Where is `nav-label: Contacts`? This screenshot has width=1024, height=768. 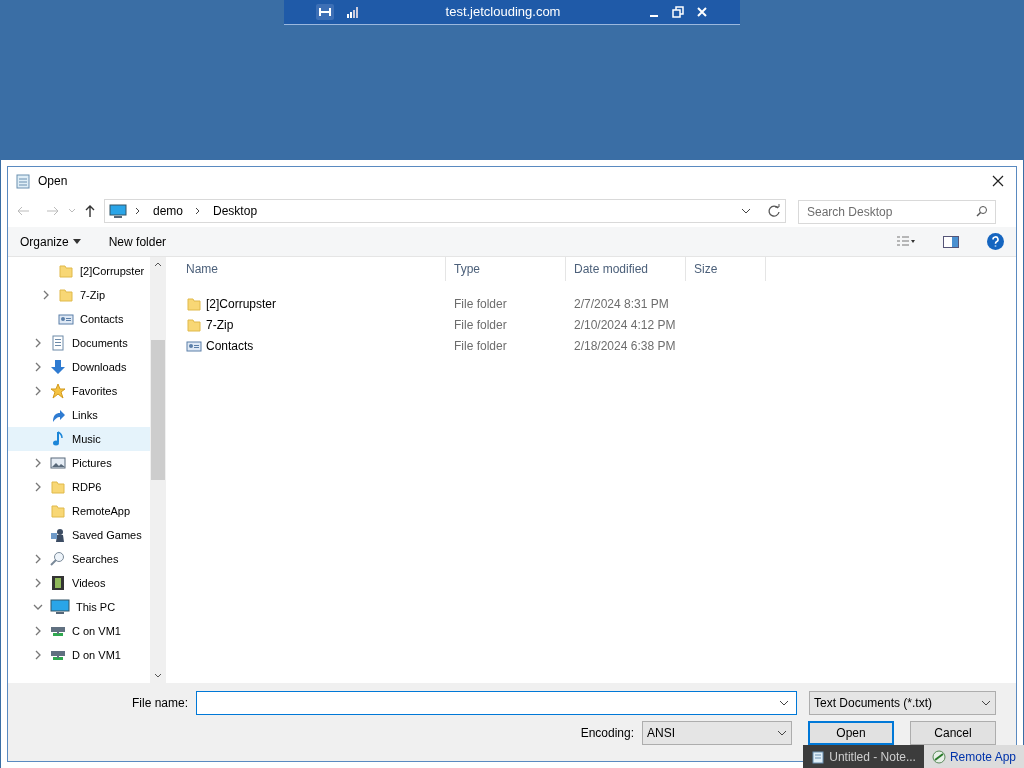
nav-label: Contacts is located at coordinates (102, 319).